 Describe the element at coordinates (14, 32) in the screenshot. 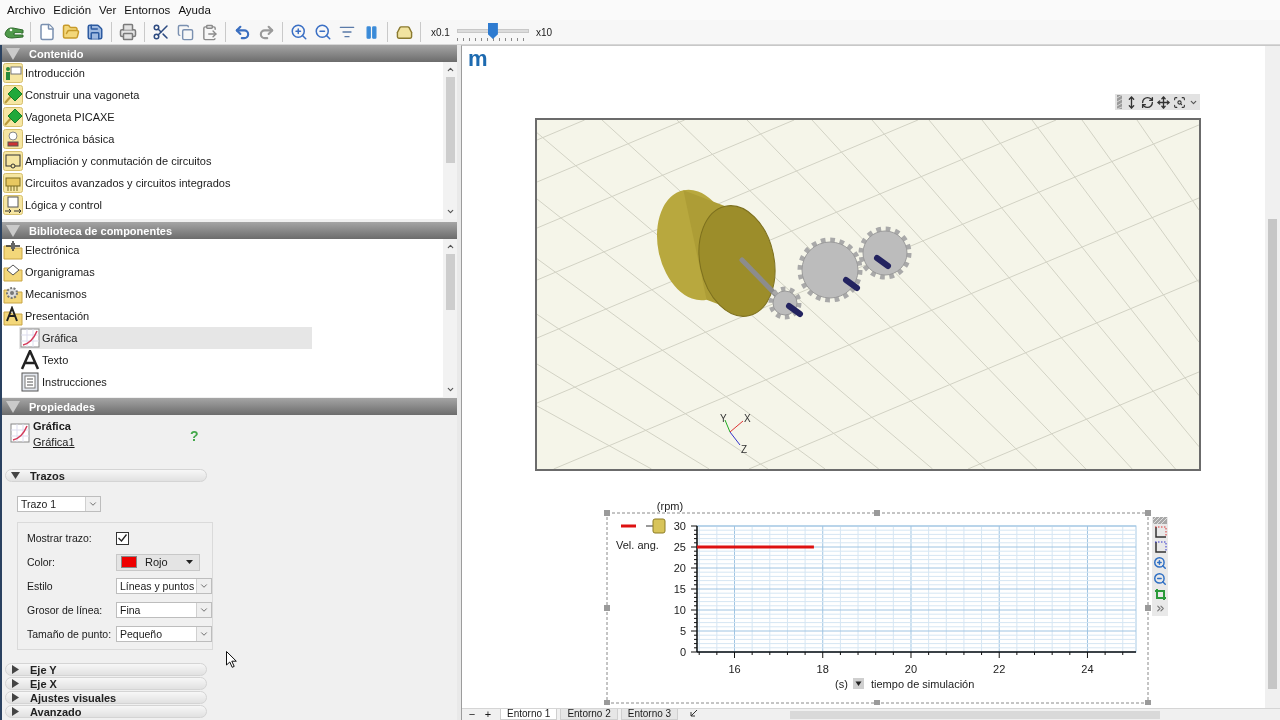

I see `crocodile-icon` at that location.